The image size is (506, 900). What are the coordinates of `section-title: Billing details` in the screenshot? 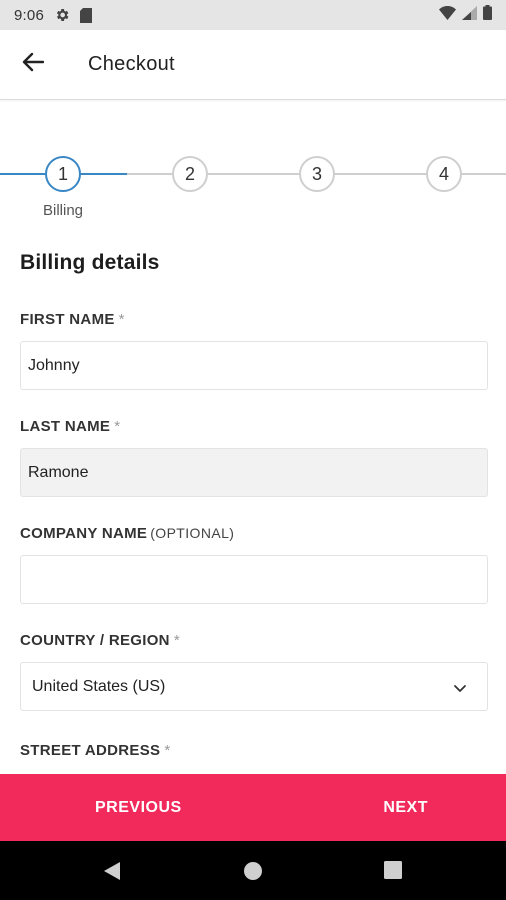 It's located at (90, 262).